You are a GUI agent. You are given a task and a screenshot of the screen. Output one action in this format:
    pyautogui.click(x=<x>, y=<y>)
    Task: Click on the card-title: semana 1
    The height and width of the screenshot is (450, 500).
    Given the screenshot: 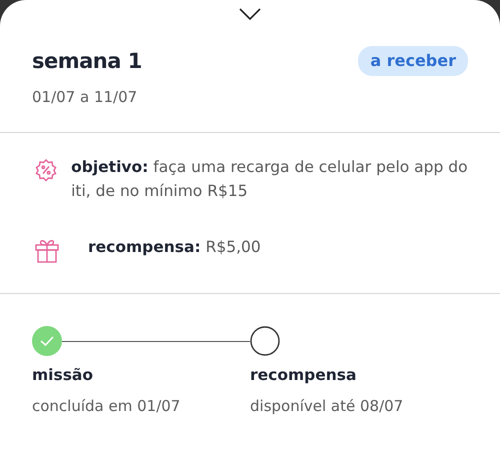 What is the action you would take?
    pyautogui.click(x=87, y=61)
    